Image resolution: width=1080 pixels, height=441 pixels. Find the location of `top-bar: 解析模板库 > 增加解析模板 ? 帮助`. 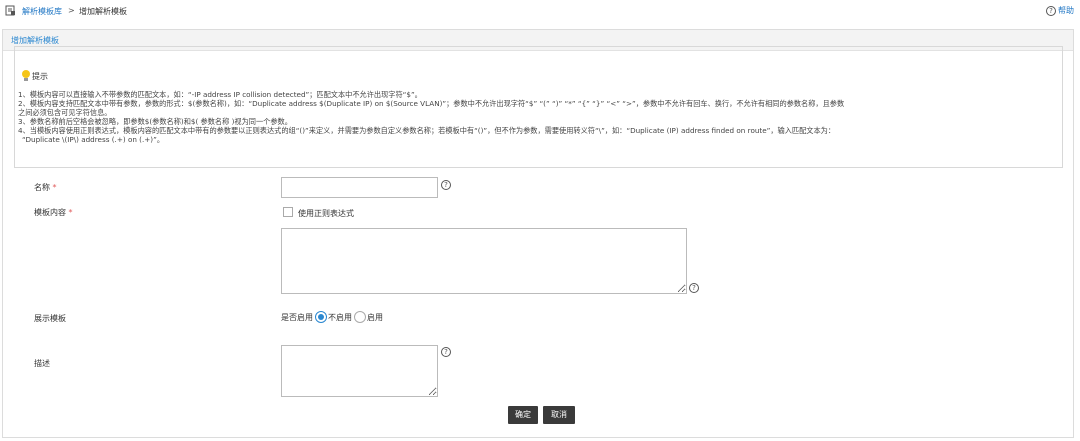

top-bar: 解析模板库 > 增加解析模板 ? 帮助 is located at coordinates (540, 11).